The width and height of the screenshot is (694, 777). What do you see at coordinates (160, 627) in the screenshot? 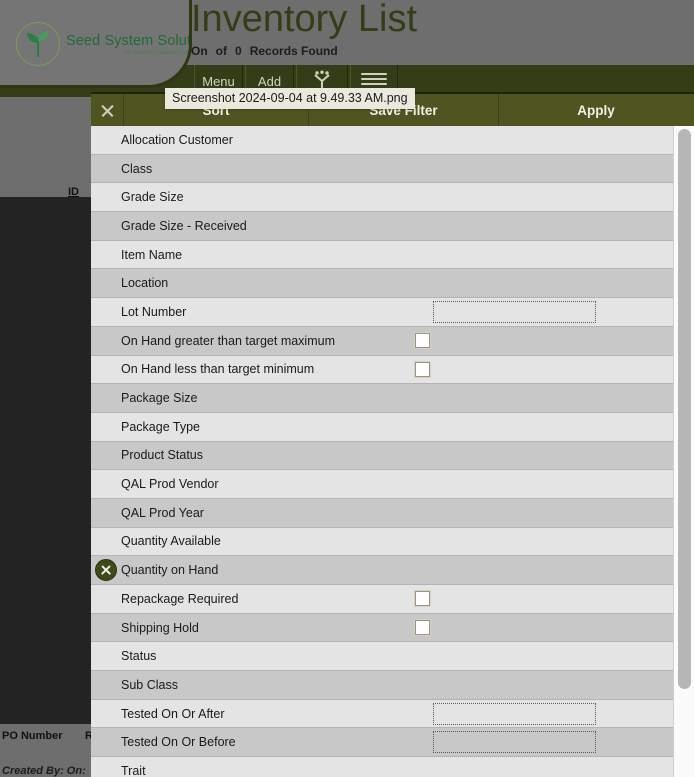
I see `filter-row-label: Shipping Hold` at bounding box center [160, 627].